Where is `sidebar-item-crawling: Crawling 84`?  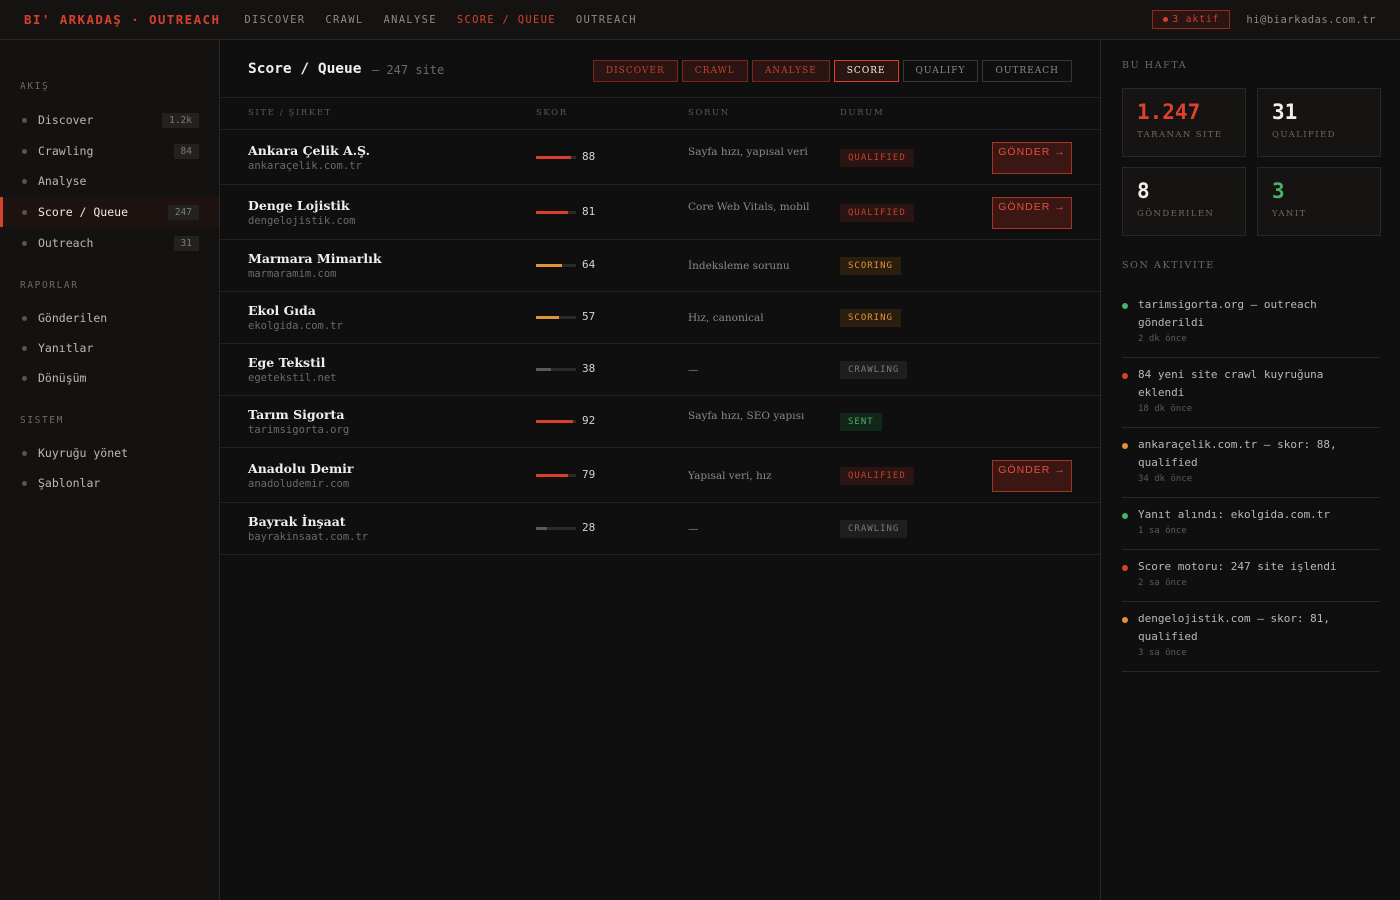 sidebar-item-crawling: Crawling 84 is located at coordinates (109, 151).